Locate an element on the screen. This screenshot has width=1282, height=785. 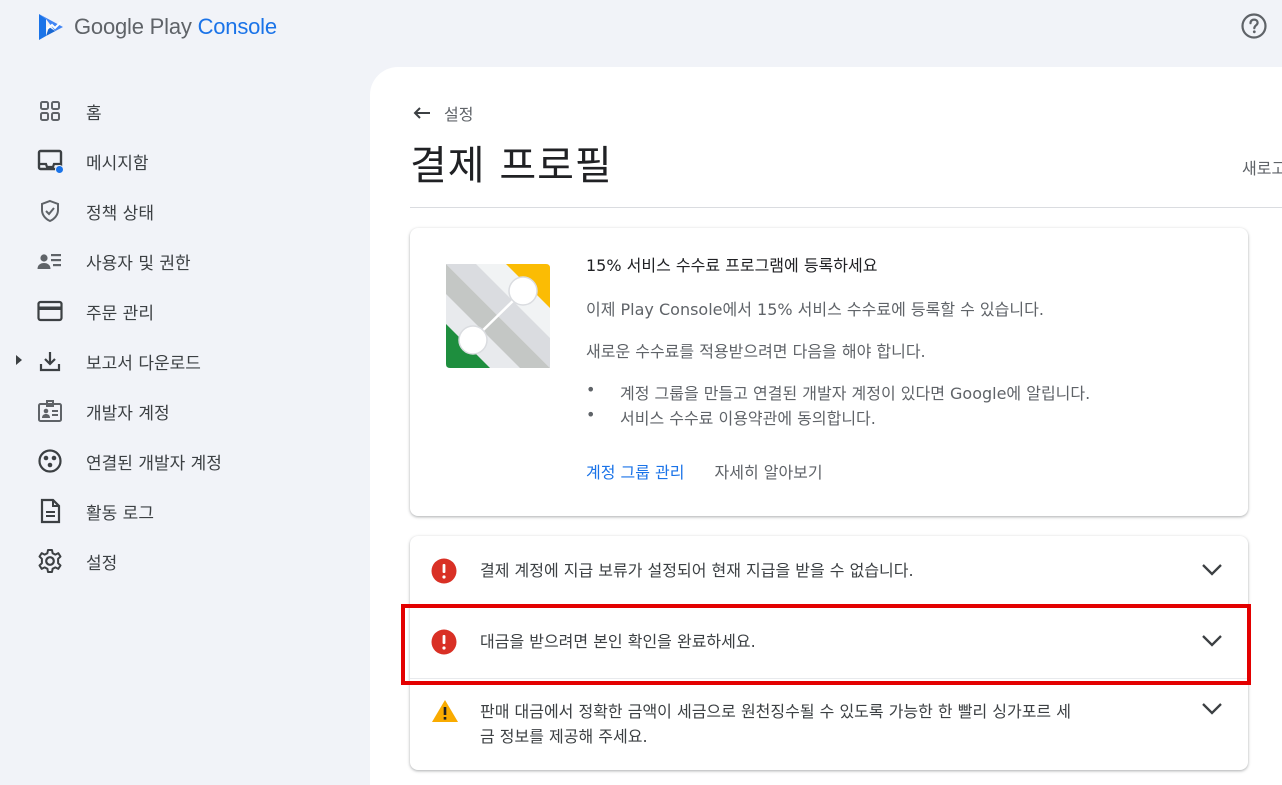
credit-card-icon is located at coordinates (50, 311).